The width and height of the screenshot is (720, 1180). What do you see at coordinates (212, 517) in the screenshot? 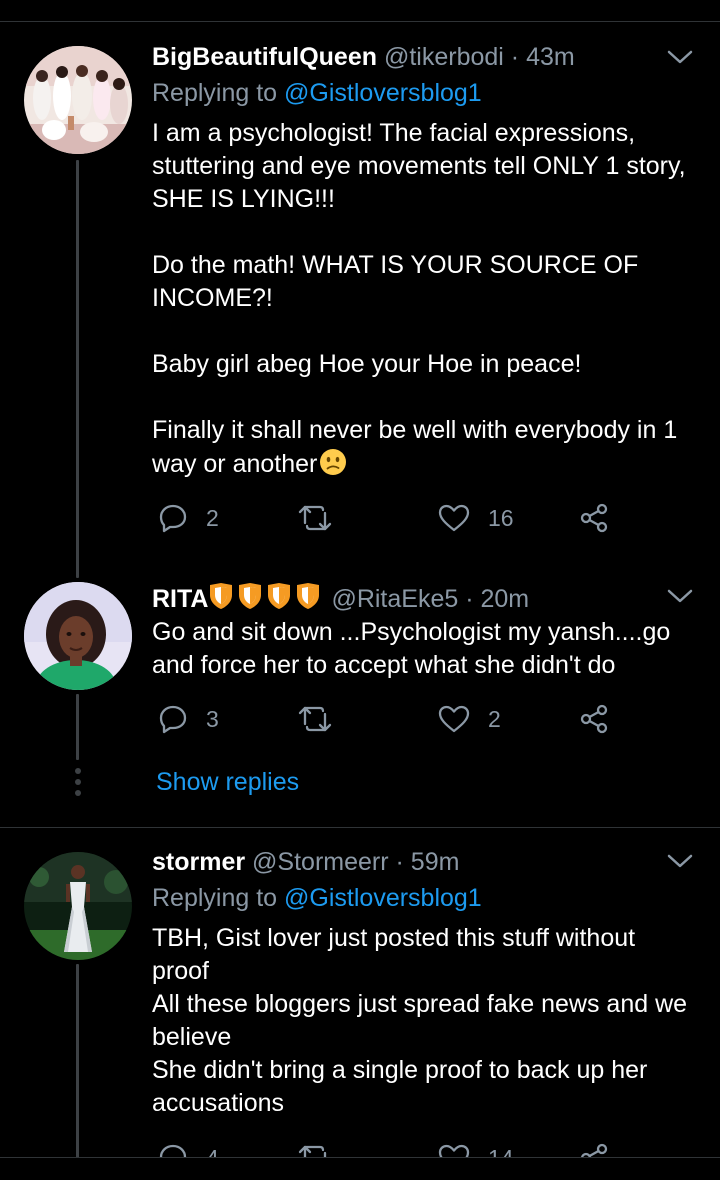
I see `reply-count: 2` at bounding box center [212, 517].